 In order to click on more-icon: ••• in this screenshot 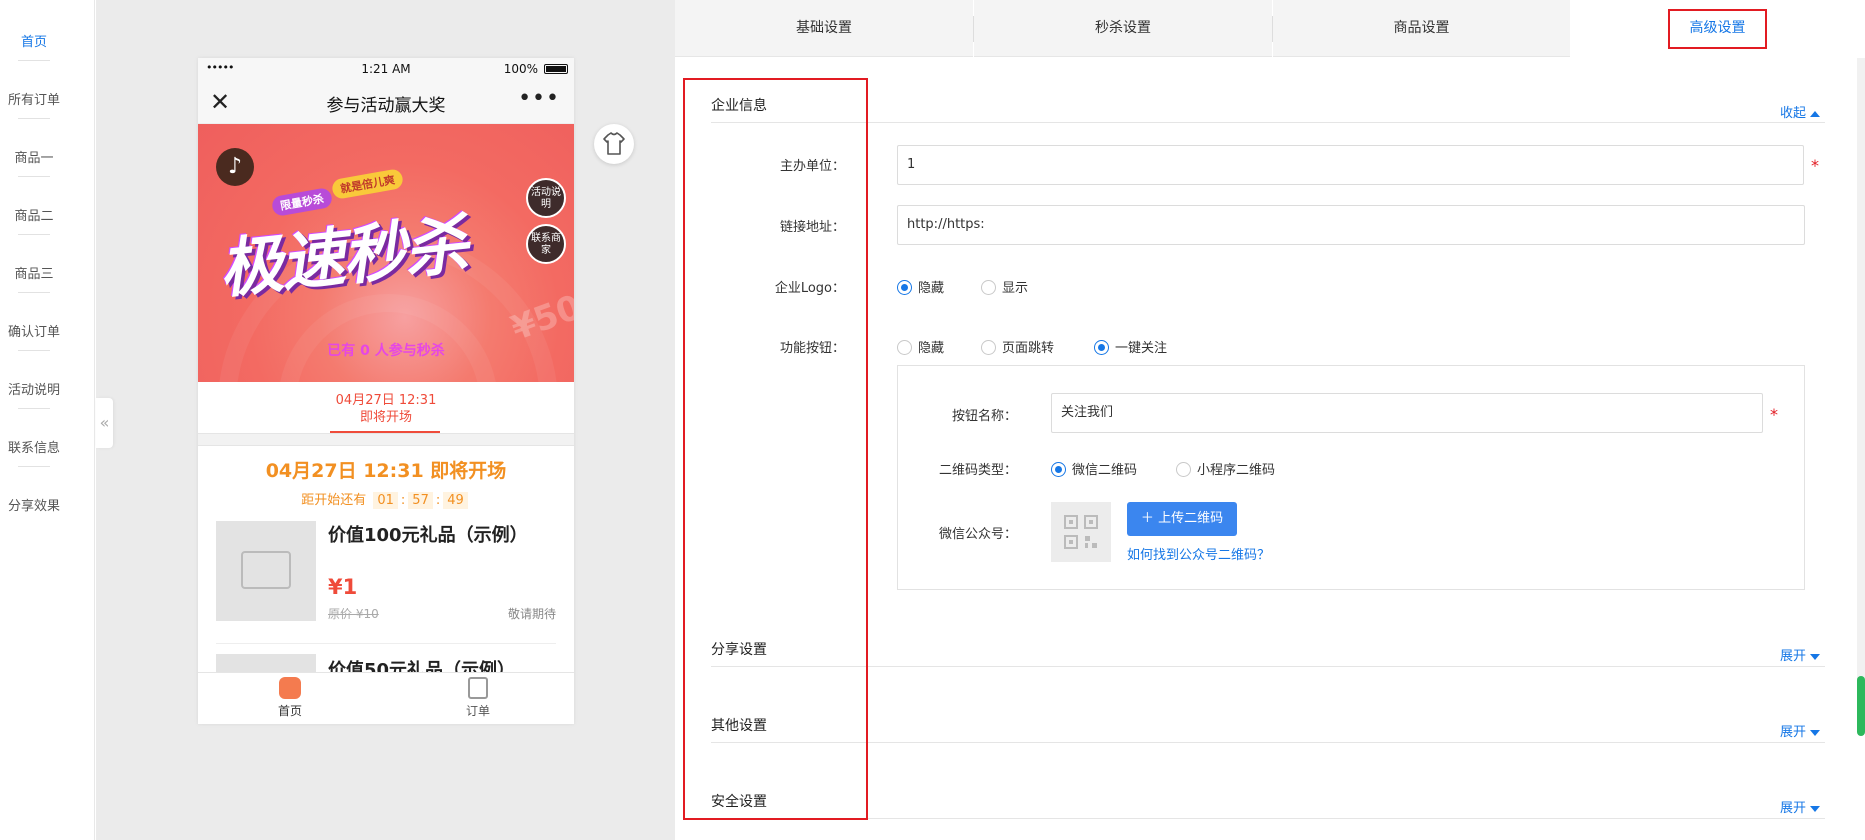, I will do `click(539, 98)`.